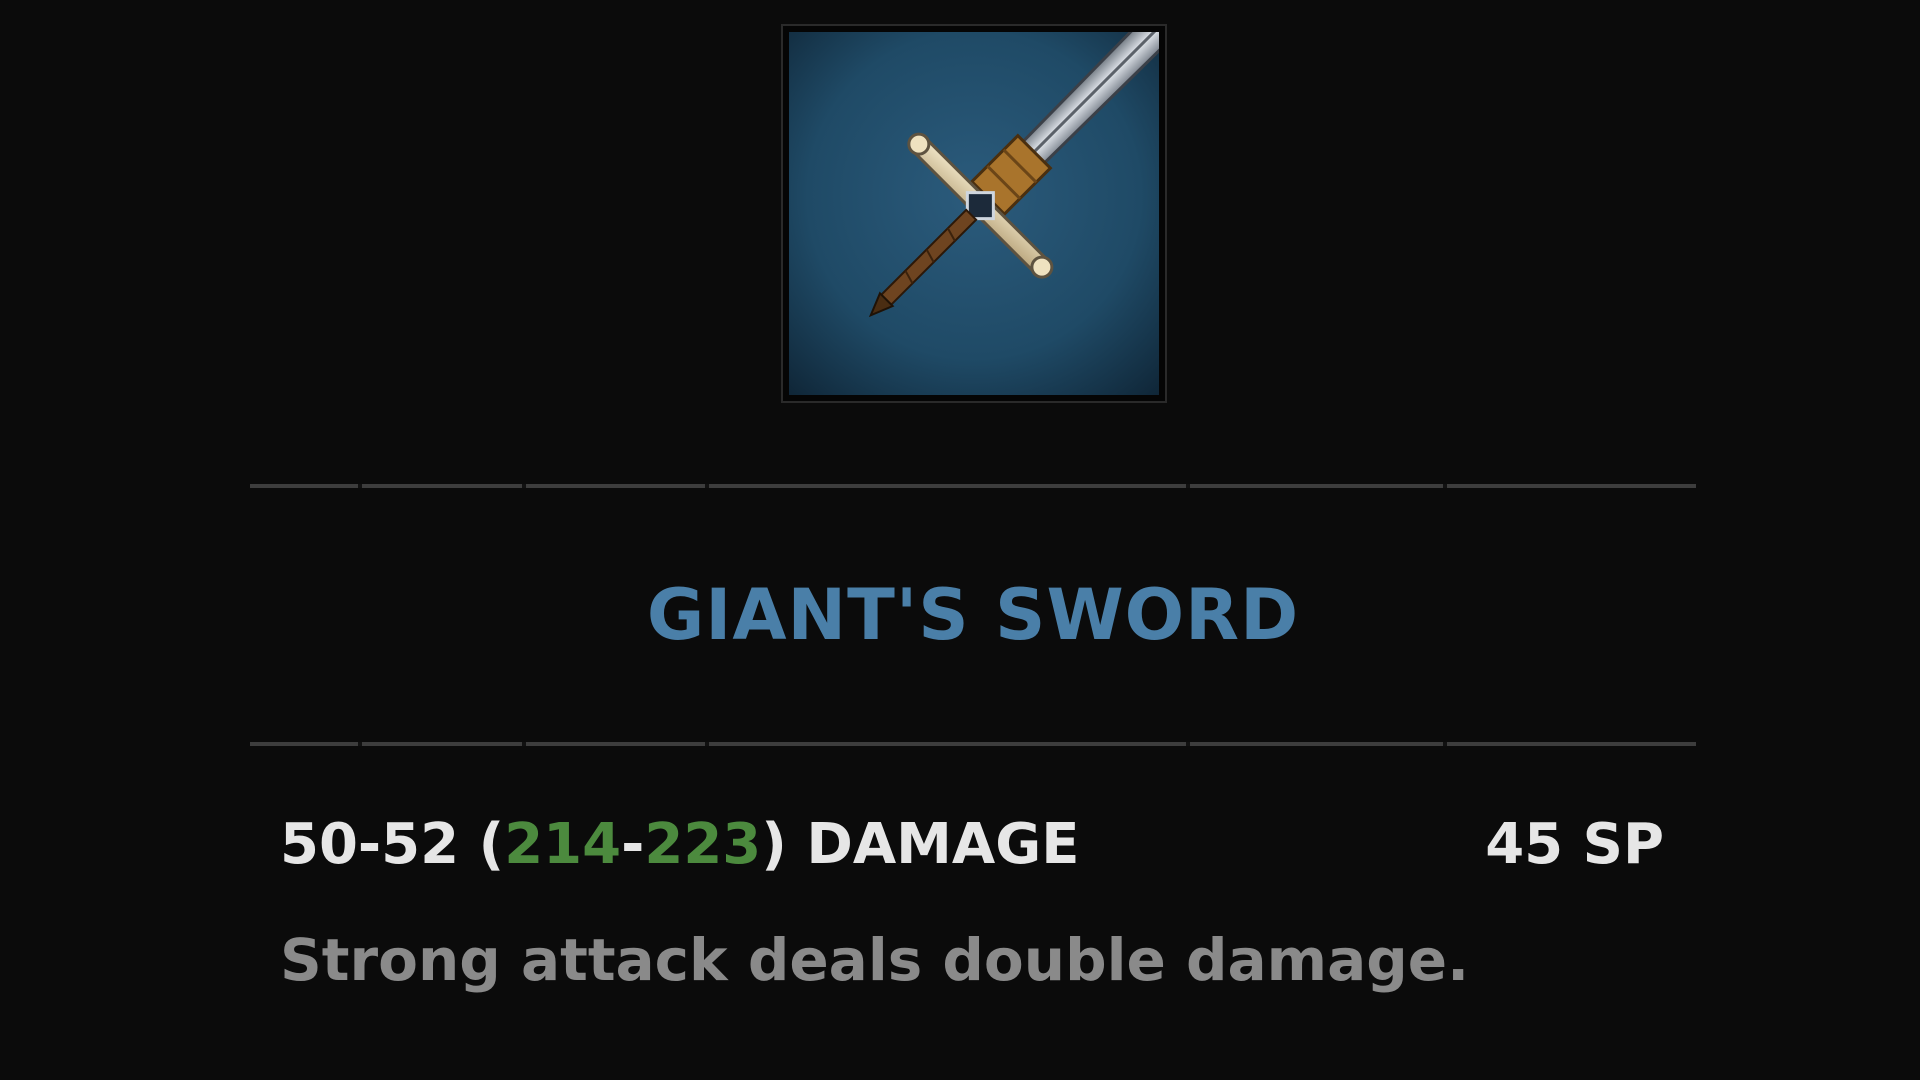 The image size is (1920, 1080). What do you see at coordinates (973, 486) in the screenshot?
I see `divider-top` at bounding box center [973, 486].